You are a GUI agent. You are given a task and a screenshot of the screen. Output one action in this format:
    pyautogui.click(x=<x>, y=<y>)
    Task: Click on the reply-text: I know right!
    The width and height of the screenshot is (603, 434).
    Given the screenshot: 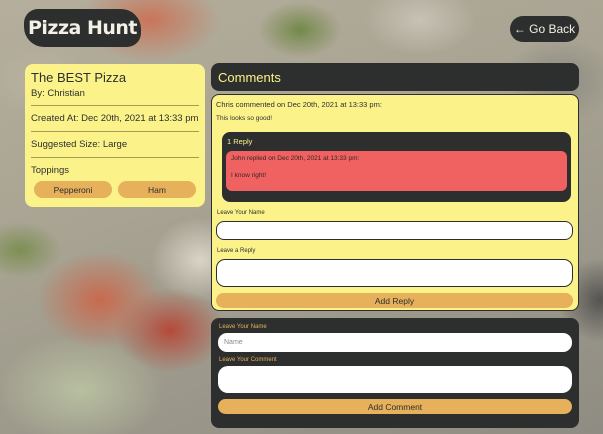 What is the action you would take?
    pyautogui.click(x=249, y=175)
    